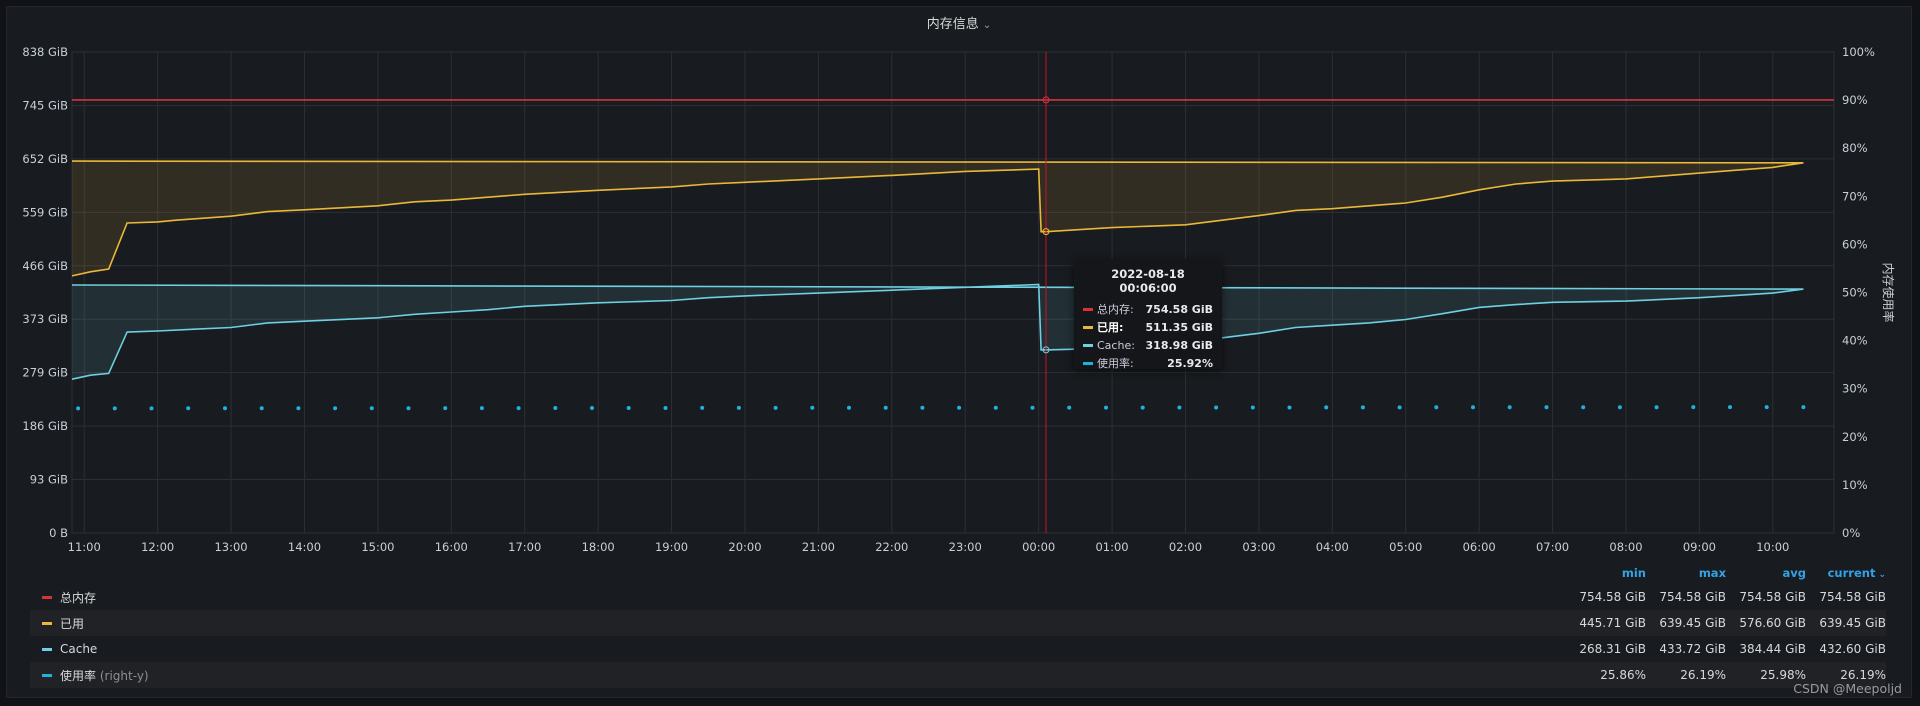 The image size is (1920, 706). I want to click on legend-value-avg: 754.58 GiB, so click(1772, 597).